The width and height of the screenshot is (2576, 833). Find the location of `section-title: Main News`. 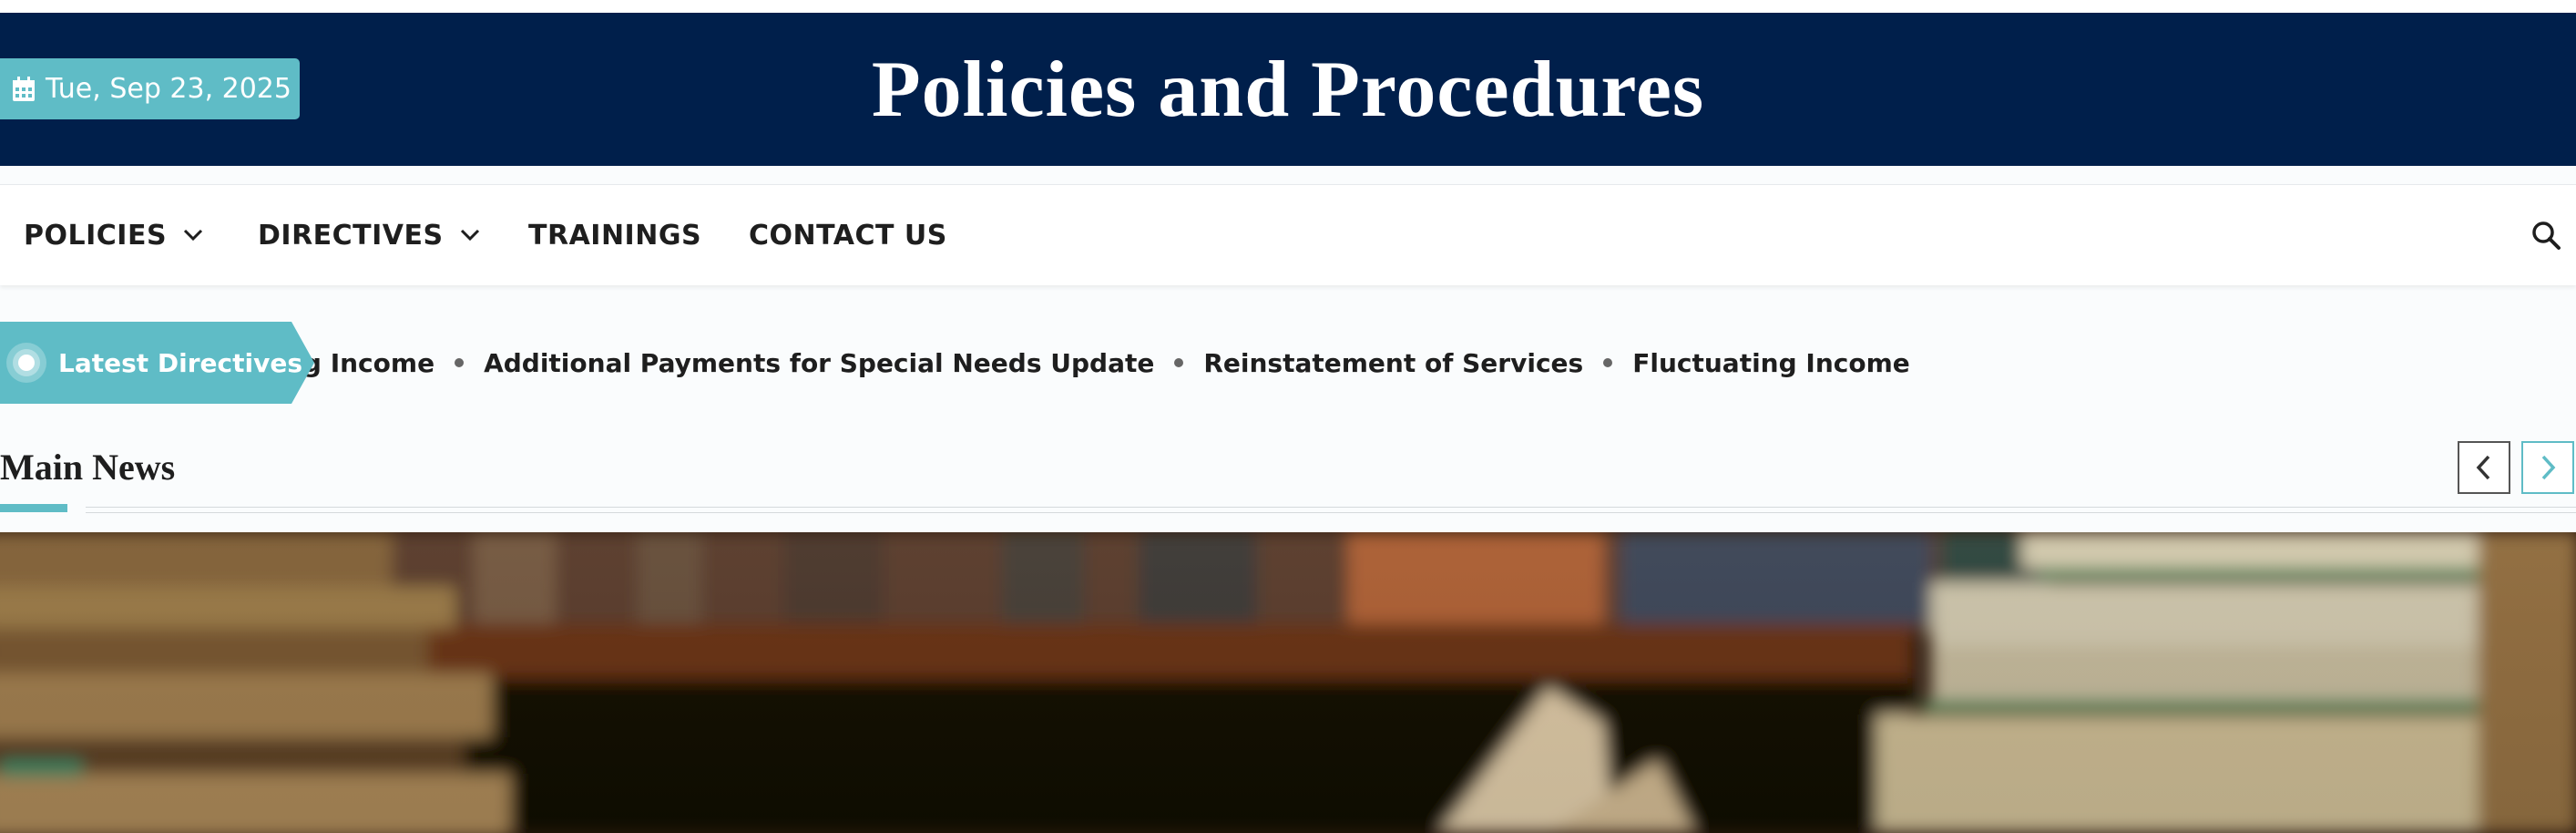

section-title: Main News is located at coordinates (88, 467).